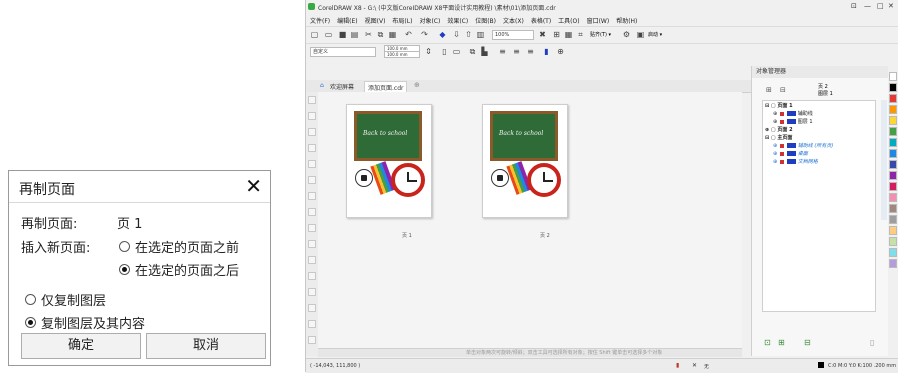 This screenshot has height=373, width=898. What do you see at coordinates (206, 346) in the screenshot?
I see `cancel-button: 取消` at bounding box center [206, 346].